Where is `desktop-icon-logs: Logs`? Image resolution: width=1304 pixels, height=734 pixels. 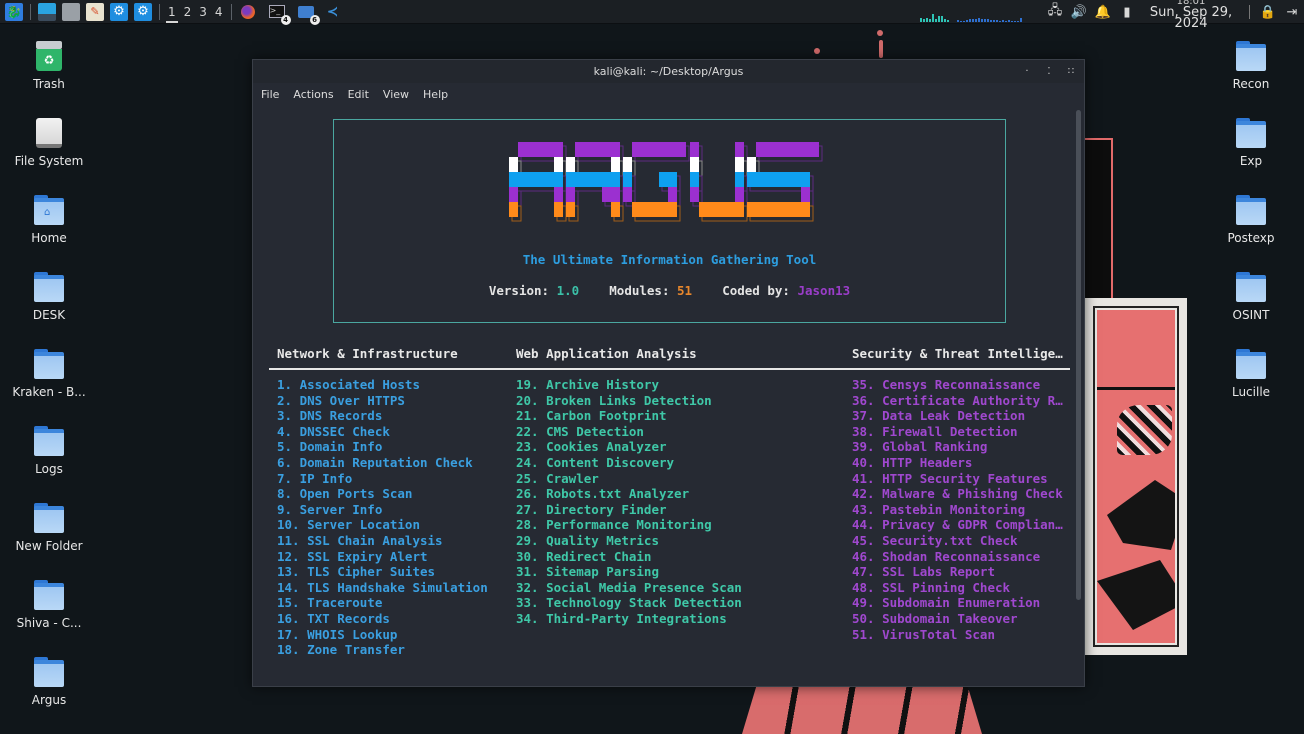 desktop-icon-logs: Logs is located at coordinates (49, 451).